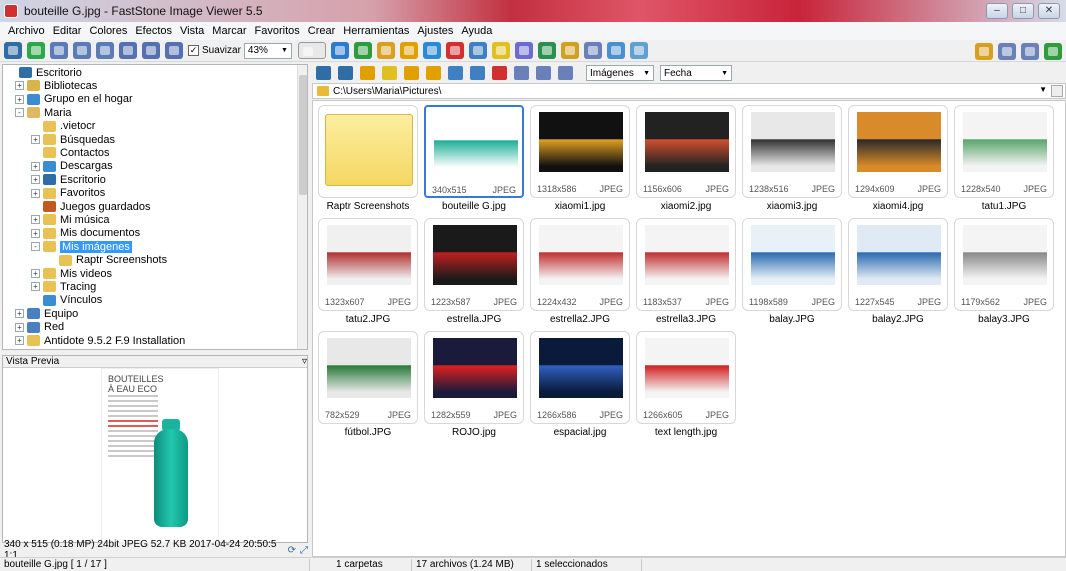 Image resolution: width=1066 pixels, height=571 pixels. What do you see at coordinates (81, 246) in the screenshot?
I see `tree-item: - Mis imágenes` at bounding box center [81, 246].